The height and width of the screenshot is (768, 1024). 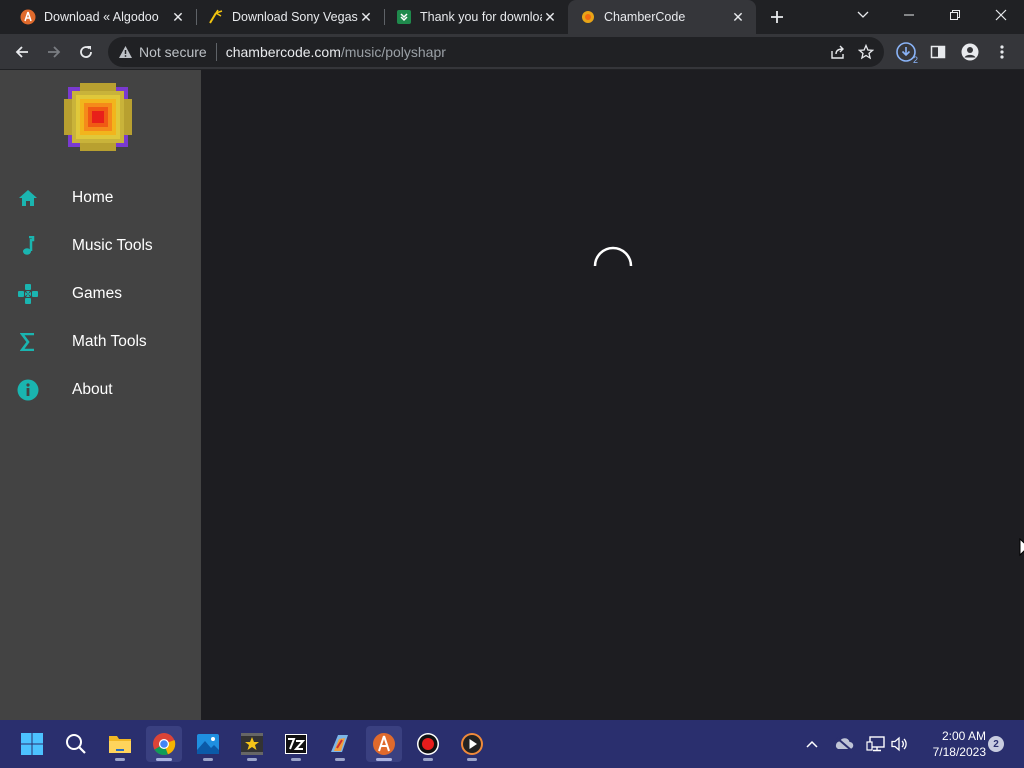 I want to click on network-icon, so click(x=876, y=744).